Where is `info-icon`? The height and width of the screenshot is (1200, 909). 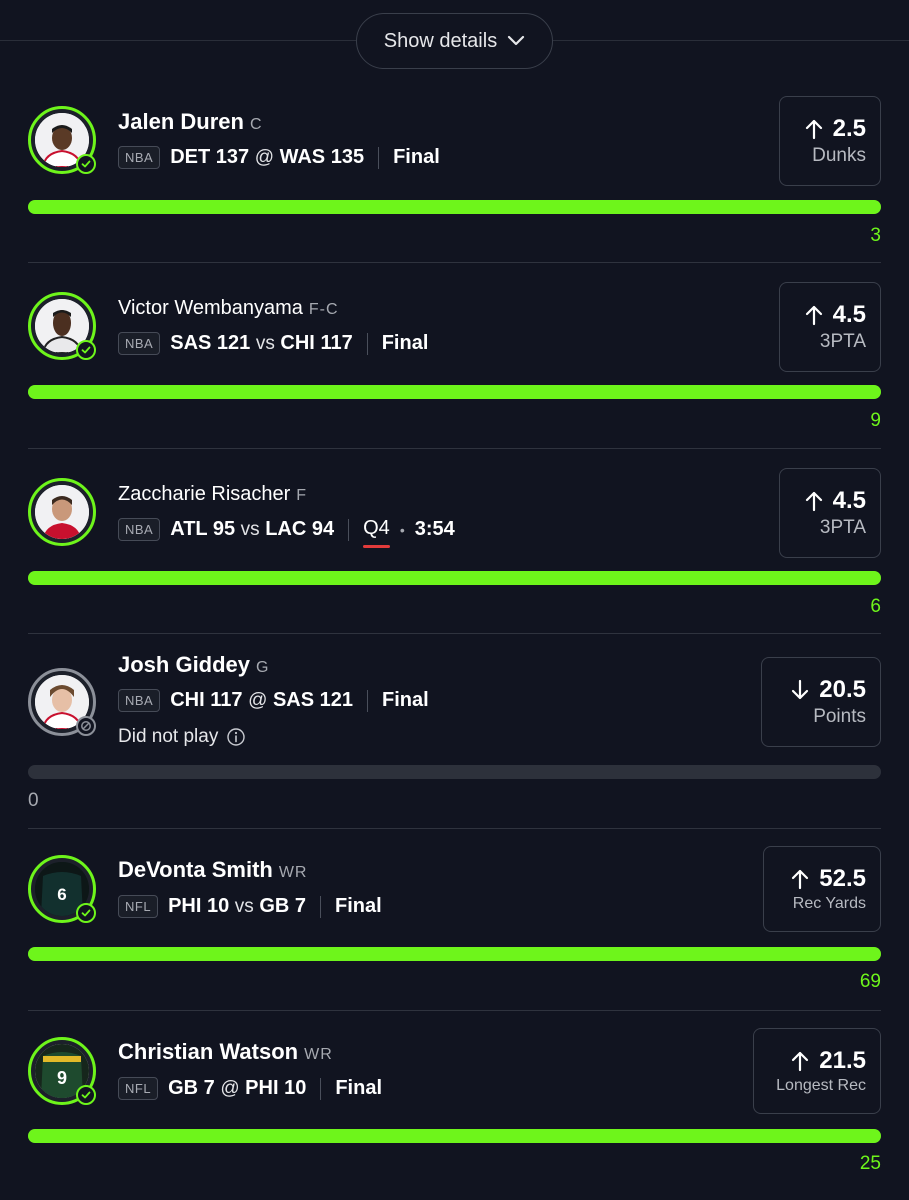
info-icon is located at coordinates (236, 737).